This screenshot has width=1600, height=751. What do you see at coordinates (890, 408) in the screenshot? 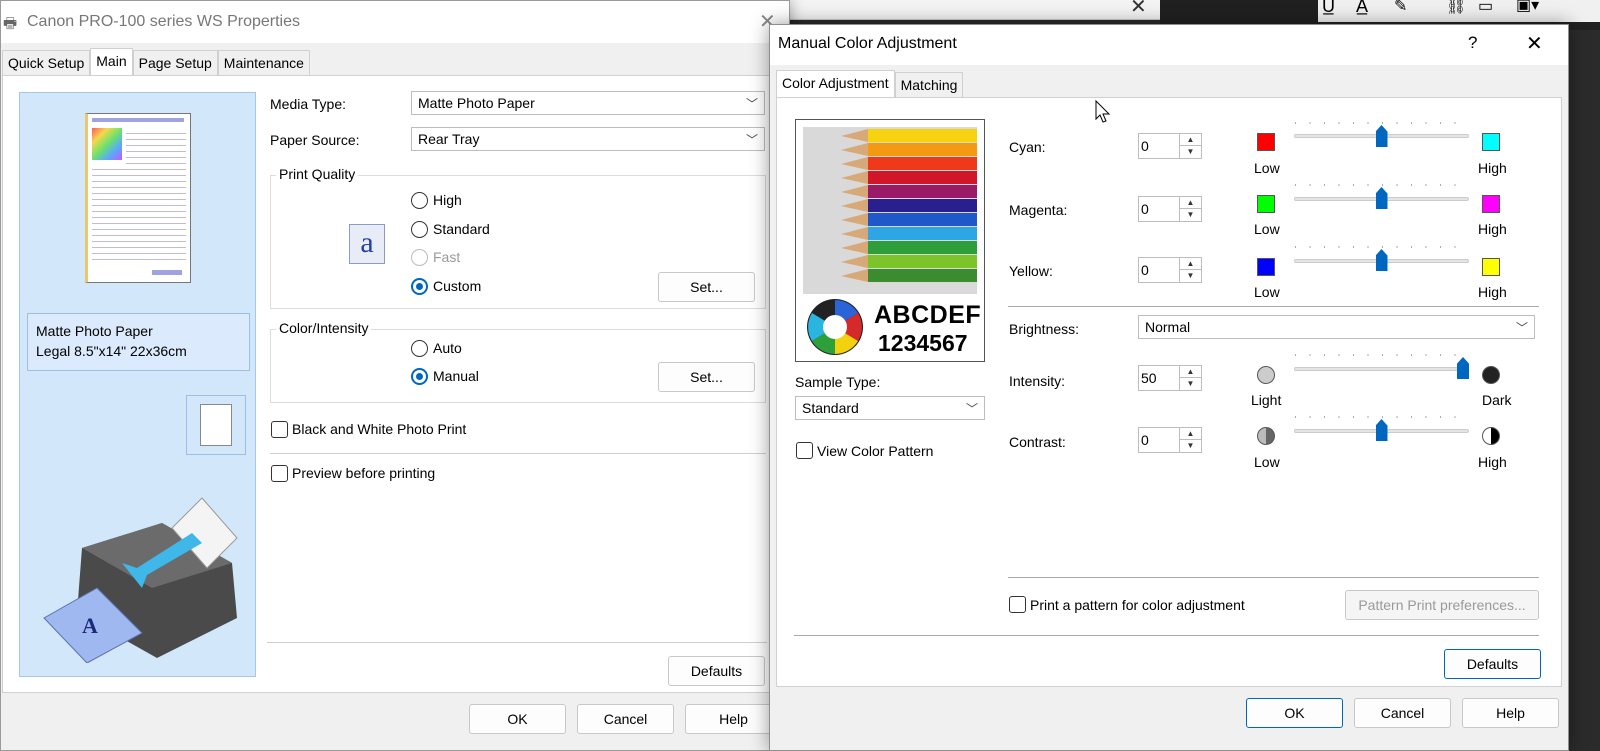
I see `sample-type-select: Standard ﹀` at bounding box center [890, 408].